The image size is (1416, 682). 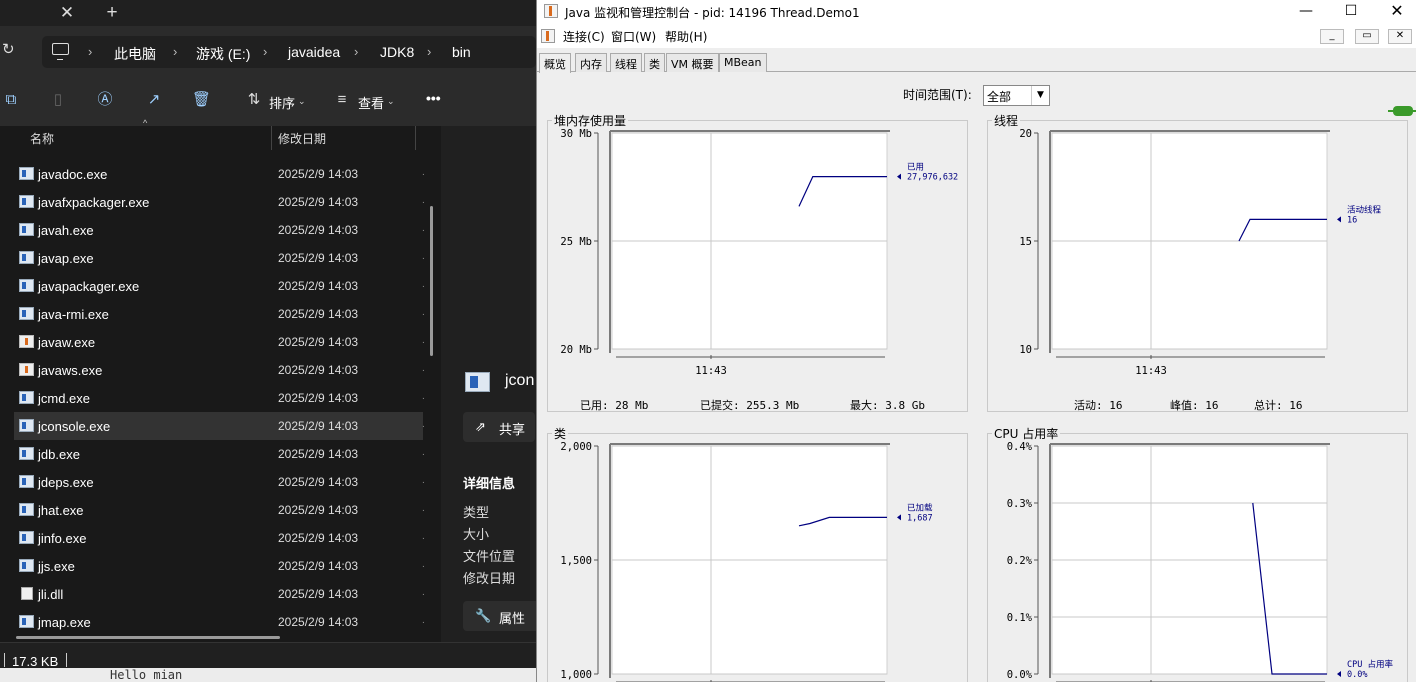 What do you see at coordinates (1306, 12) in the screenshot?
I see `minimize-icon: —` at bounding box center [1306, 12].